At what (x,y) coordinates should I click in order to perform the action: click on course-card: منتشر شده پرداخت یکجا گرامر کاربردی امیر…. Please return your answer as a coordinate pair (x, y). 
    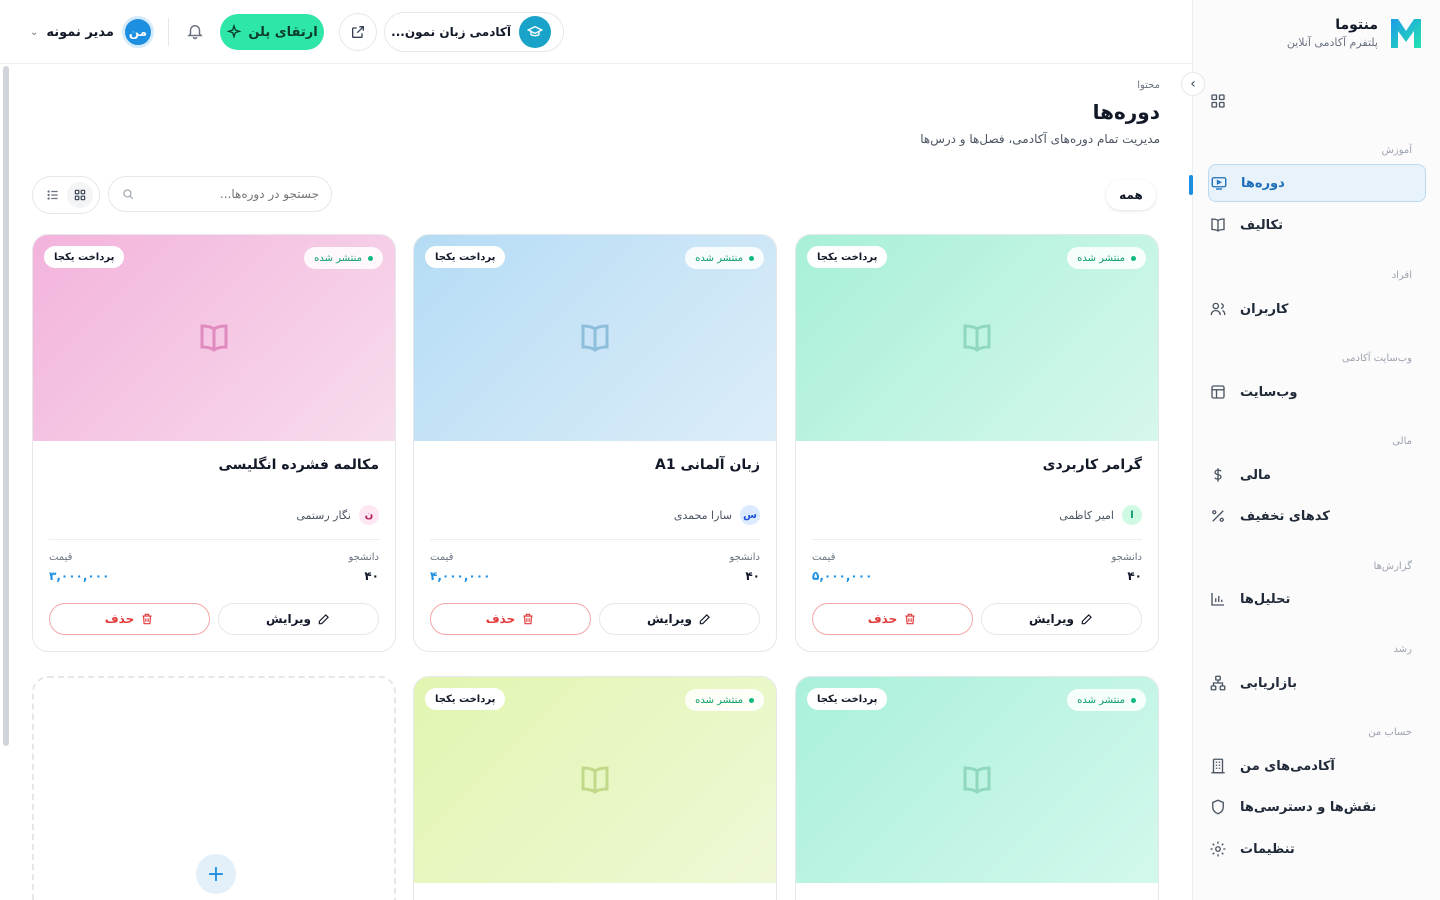
    Looking at the image, I should click on (977, 443).